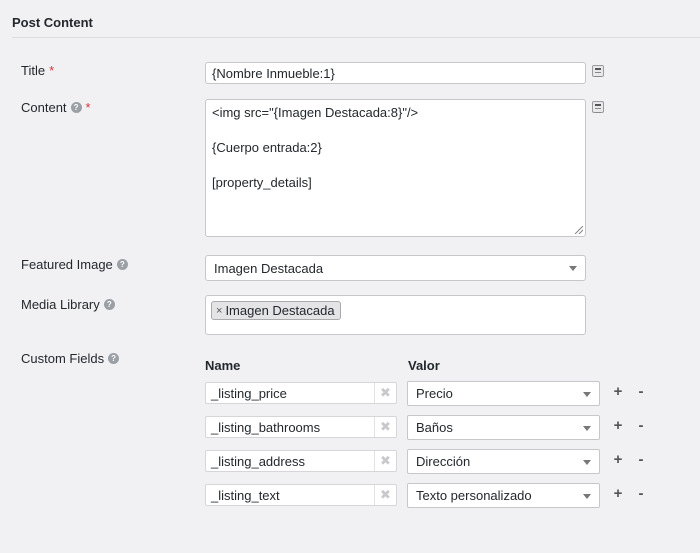 This screenshot has height=553, width=700. I want to click on section-title: Post Content, so click(52, 22).